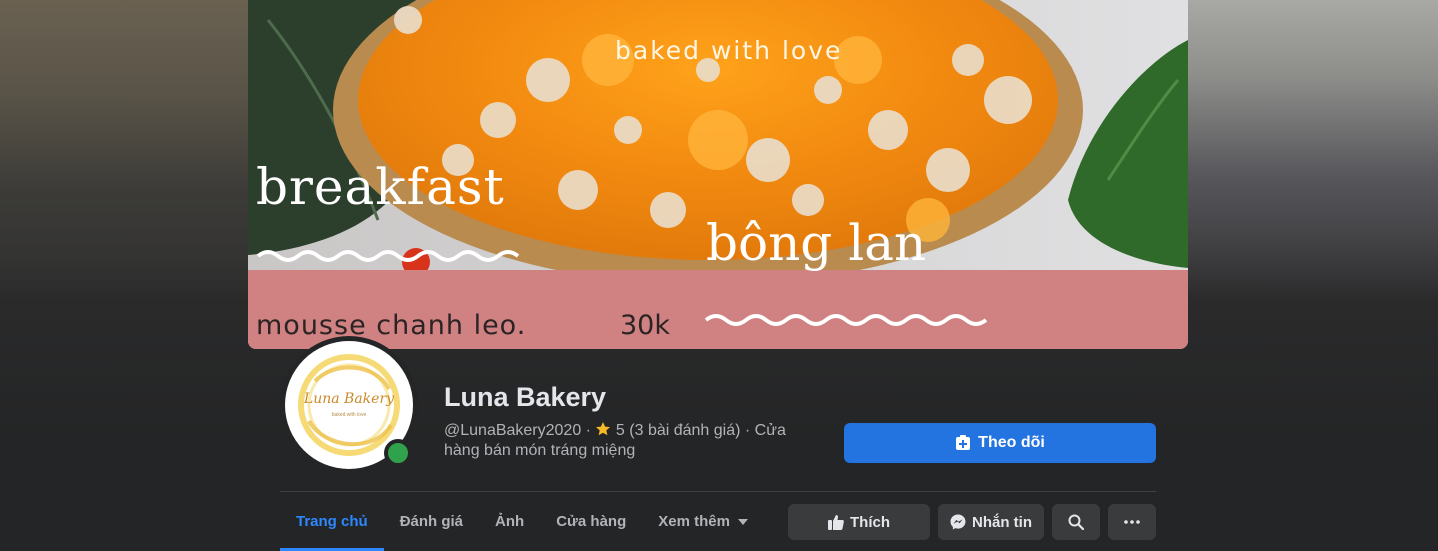 The width and height of the screenshot is (1438, 551). What do you see at coordinates (729, 50) in the screenshot?
I see `cover-tagline: baked with love` at bounding box center [729, 50].